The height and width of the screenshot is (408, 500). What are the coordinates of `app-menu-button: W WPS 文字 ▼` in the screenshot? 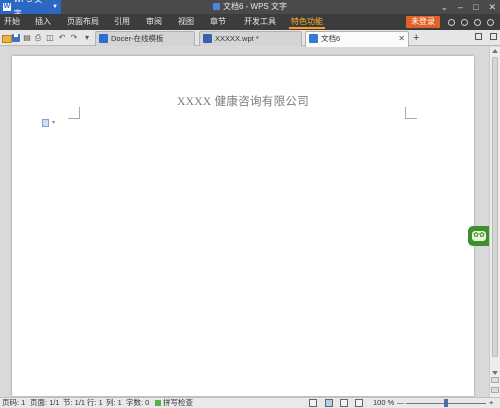 It's located at (30, 9).